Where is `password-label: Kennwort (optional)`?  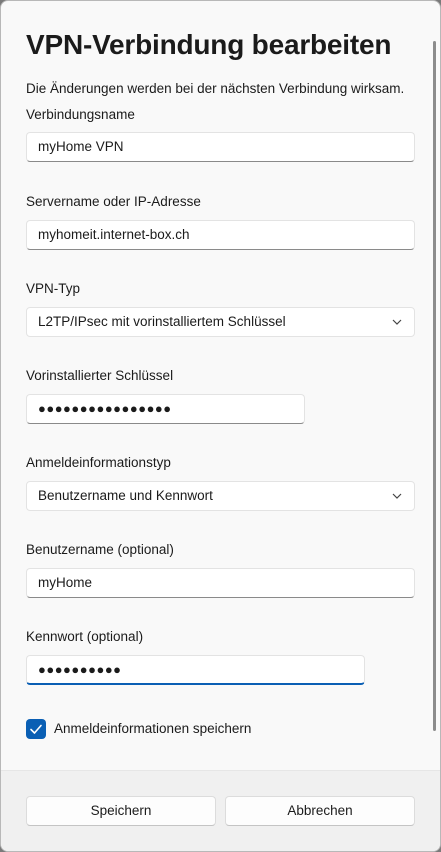
password-label: Kennwort (optional) is located at coordinates (85, 636).